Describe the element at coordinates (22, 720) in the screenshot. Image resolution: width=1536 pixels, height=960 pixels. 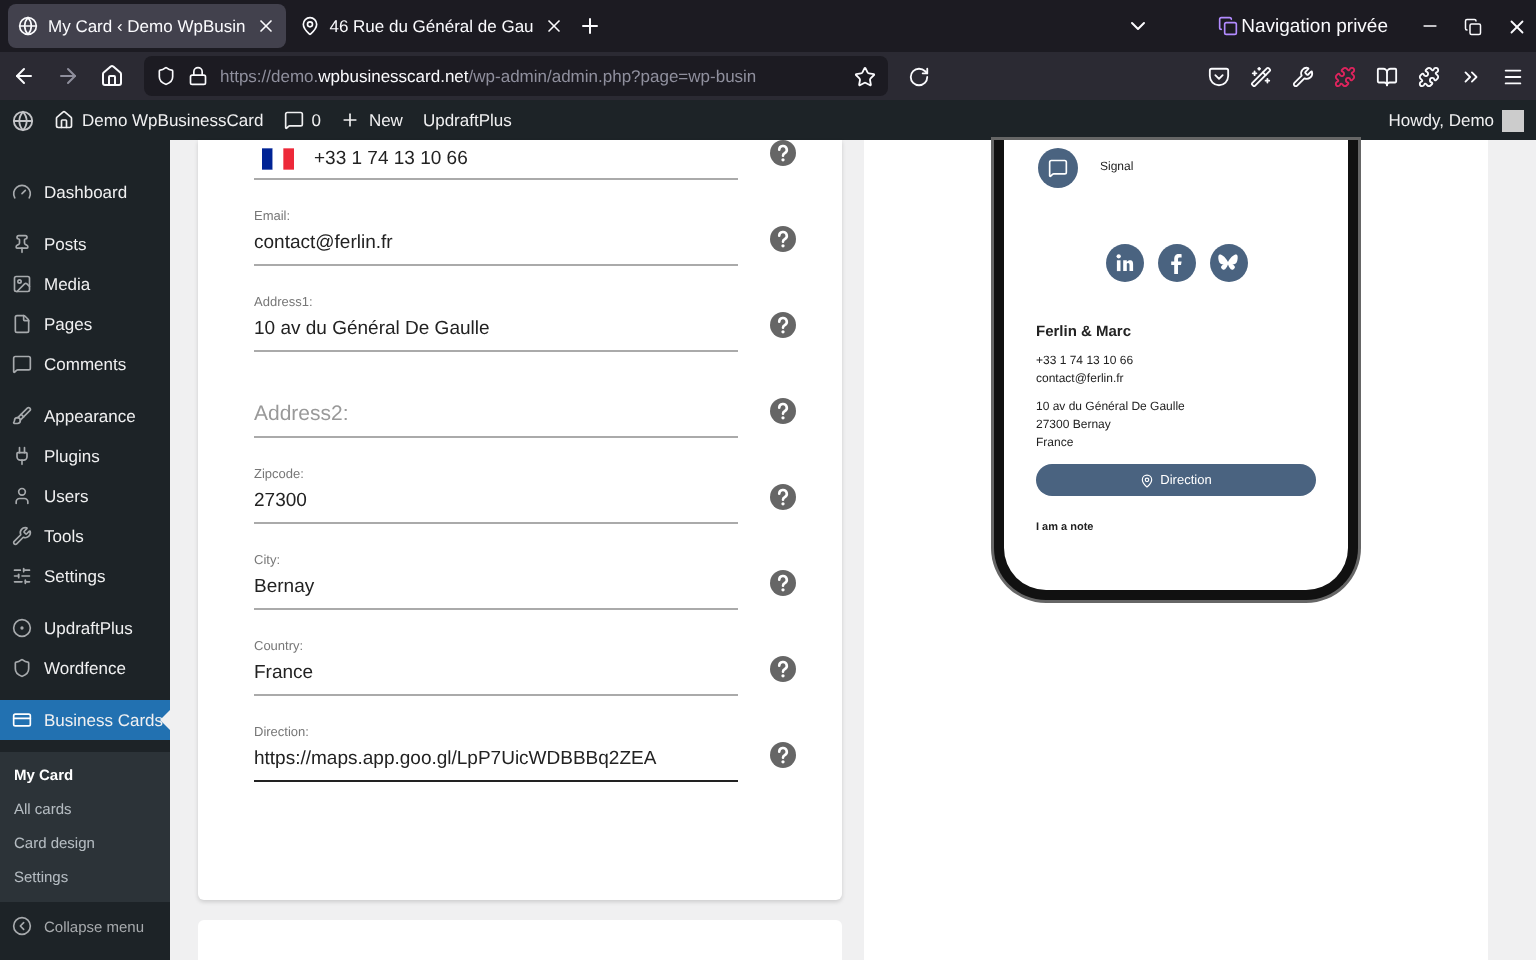
I see `card-icon` at that location.